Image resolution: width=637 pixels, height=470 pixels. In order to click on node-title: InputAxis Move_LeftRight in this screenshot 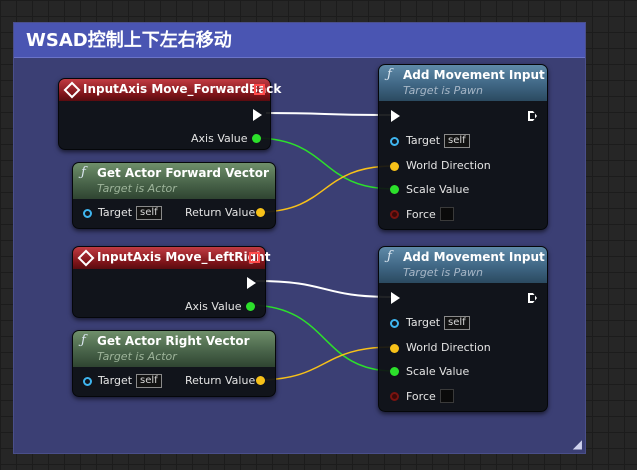, I will do `click(184, 257)`.